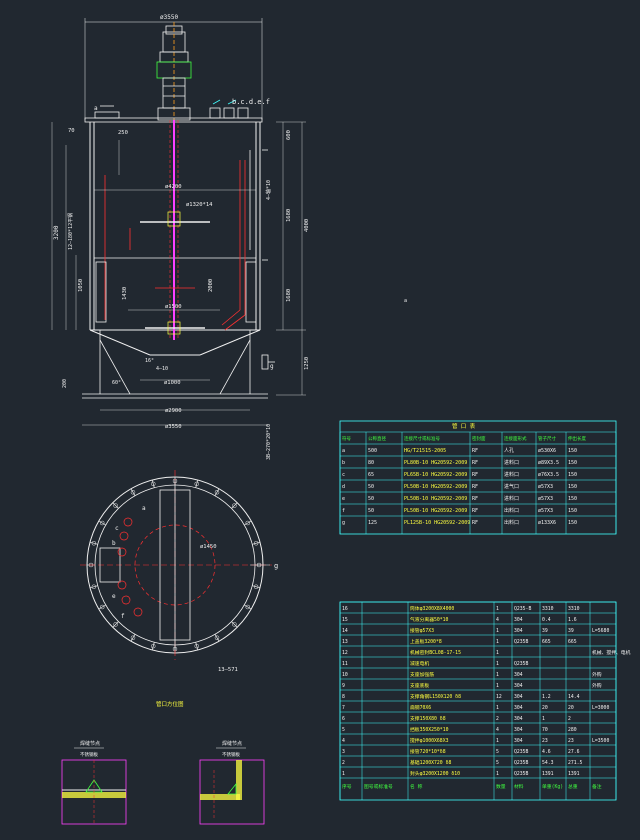 This screenshot has height=840, width=640. Describe the element at coordinates (497, 752) in the screenshot. I see `parts-cell: 5` at that location.